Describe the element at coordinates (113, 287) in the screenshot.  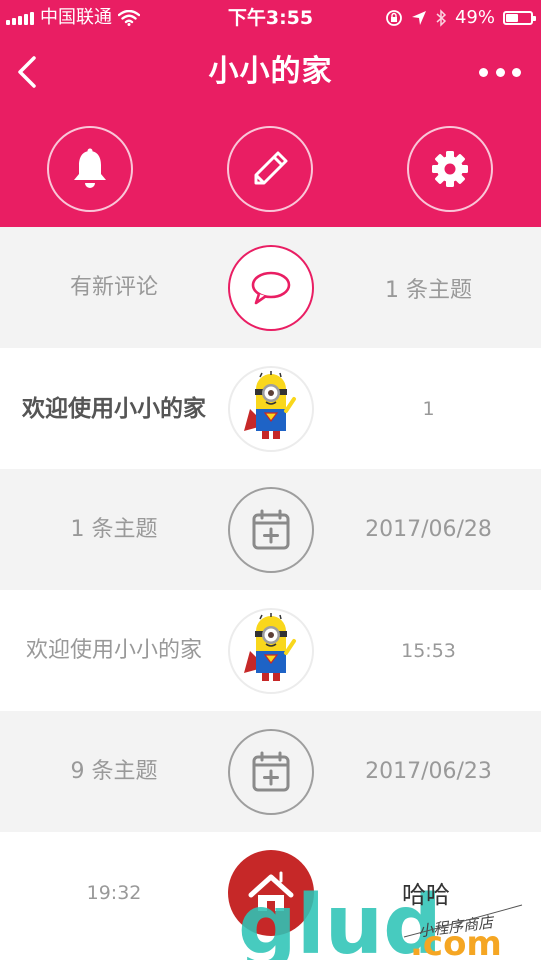
I see `row-left-label: 有新评论` at that location.